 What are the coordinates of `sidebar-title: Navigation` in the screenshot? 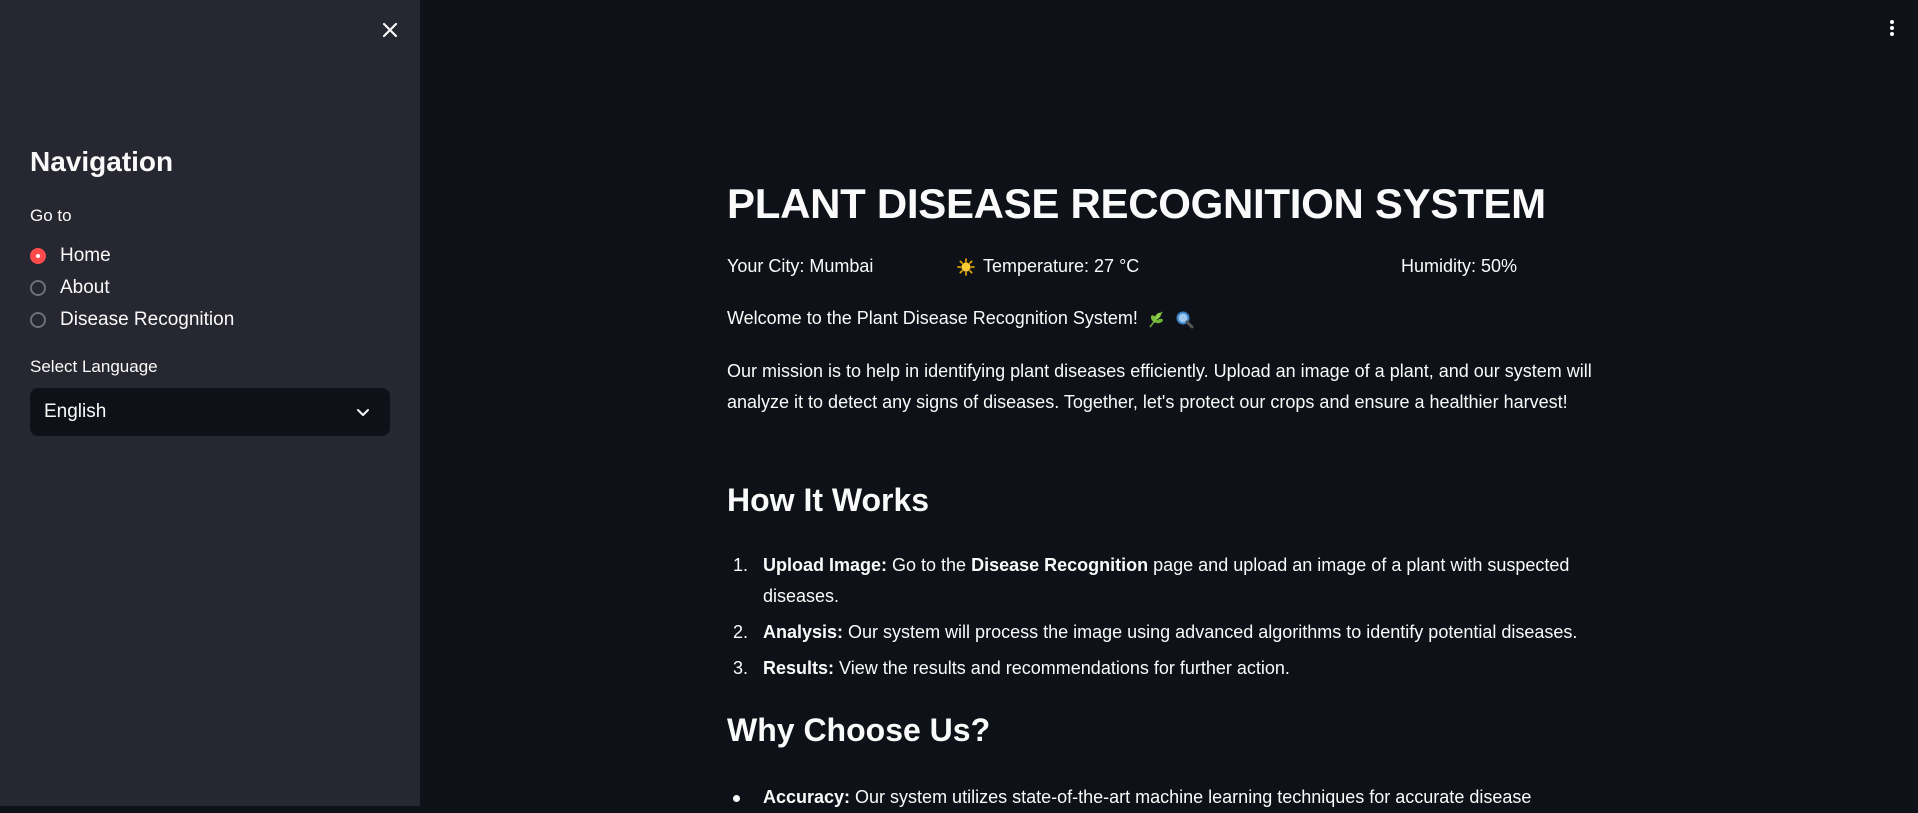 It's located at (102, 161).